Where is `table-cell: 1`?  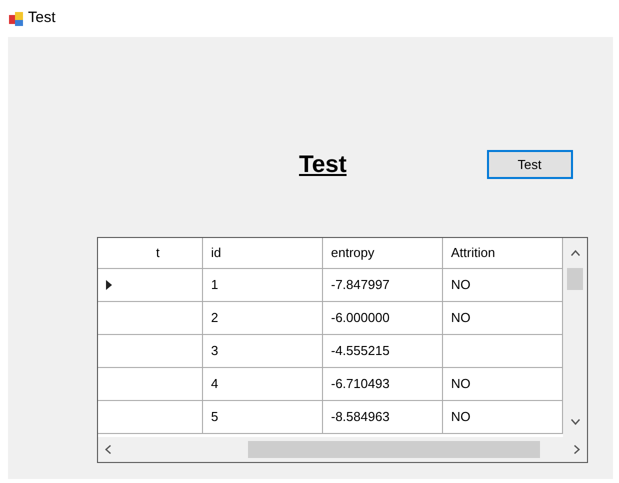
table-cell: 1 is located at coordinates (263, 285).